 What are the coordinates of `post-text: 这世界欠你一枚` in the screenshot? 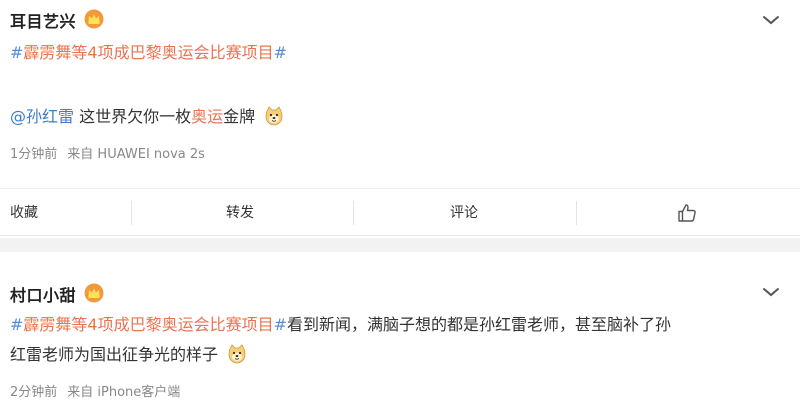 It's located at (133, 116).